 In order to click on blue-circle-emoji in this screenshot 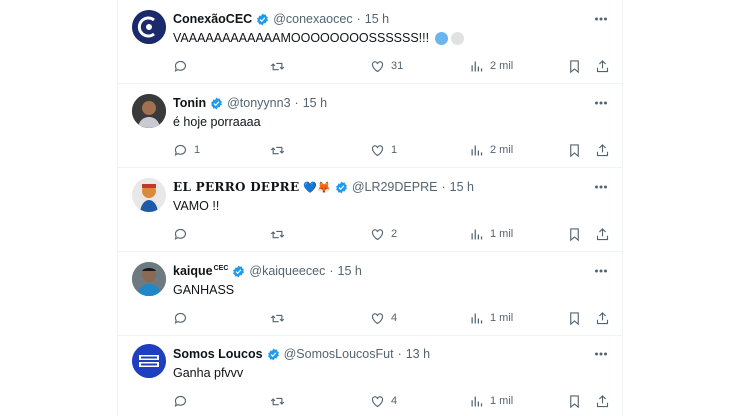, I will do `click(442, 38)`.